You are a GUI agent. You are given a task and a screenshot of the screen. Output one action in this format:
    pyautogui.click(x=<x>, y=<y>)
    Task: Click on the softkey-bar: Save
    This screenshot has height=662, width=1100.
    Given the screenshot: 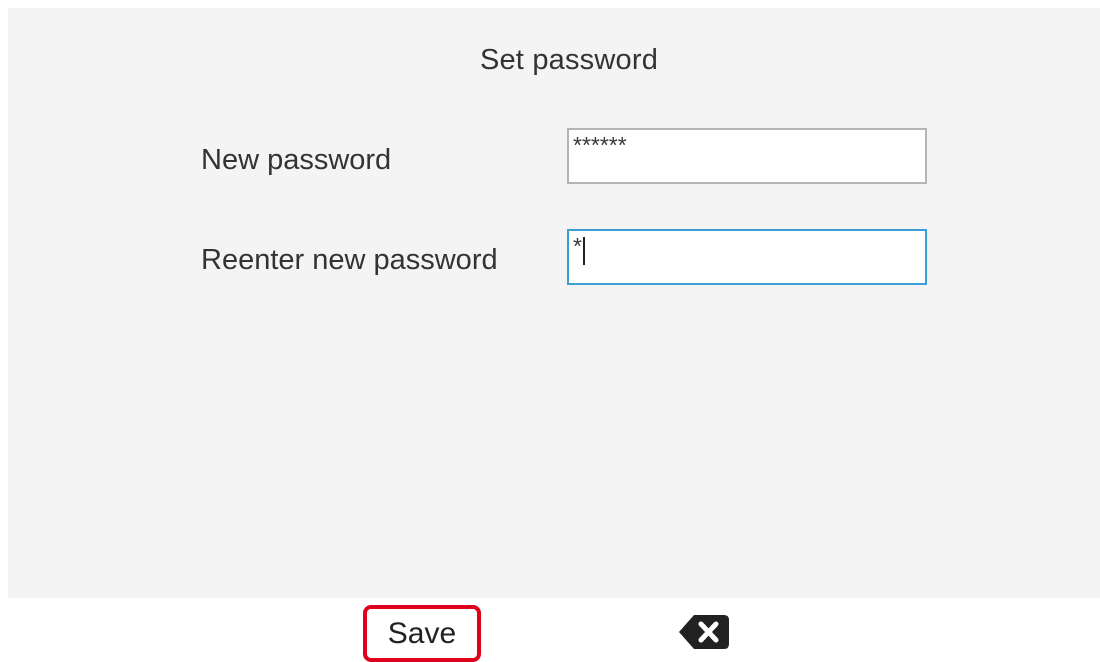 What is the action you would take?
    pyautogui.click(x=550, y=630)
    